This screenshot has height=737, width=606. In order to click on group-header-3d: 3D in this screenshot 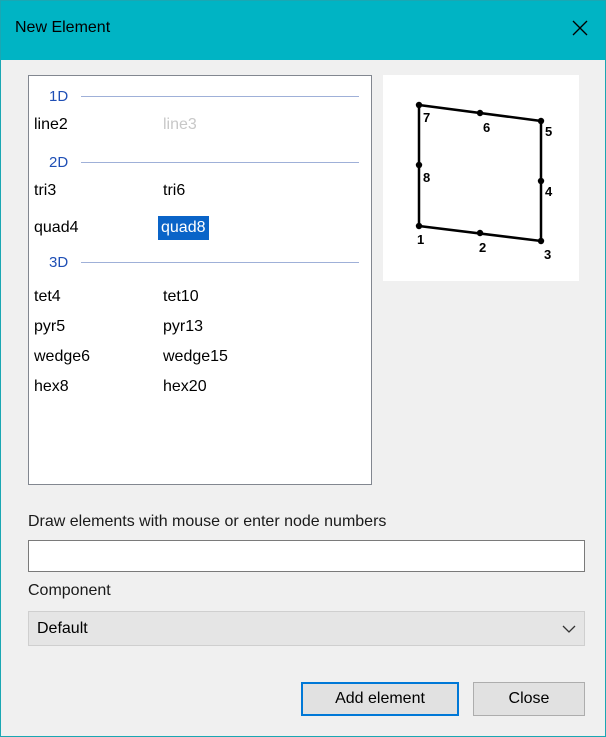, I will do `click(204, 262)`.